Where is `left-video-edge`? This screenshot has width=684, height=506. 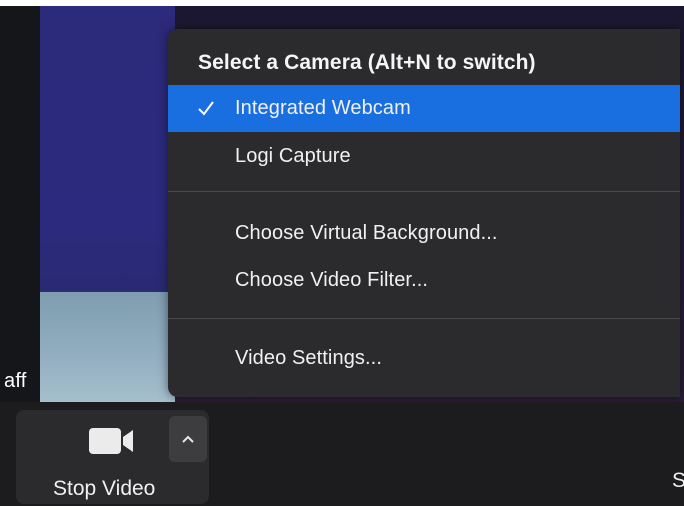
left-video-edge is located at coordinates (20, 204).